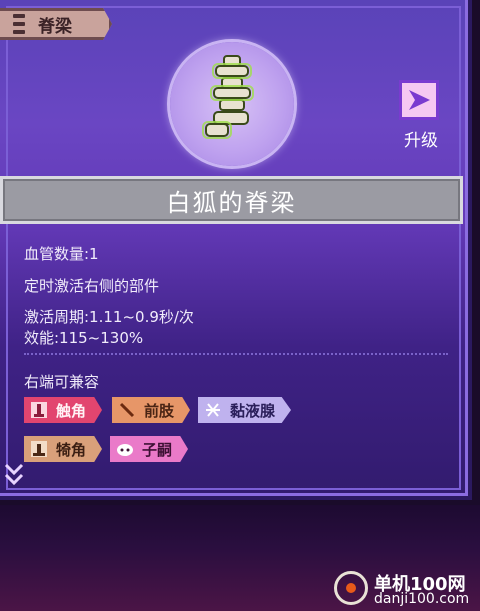 This screenshot has height=611, width=480. Describe the element at coordinates (71, 449) in the screenshot. I see `tag-label: 犄角` at that location.